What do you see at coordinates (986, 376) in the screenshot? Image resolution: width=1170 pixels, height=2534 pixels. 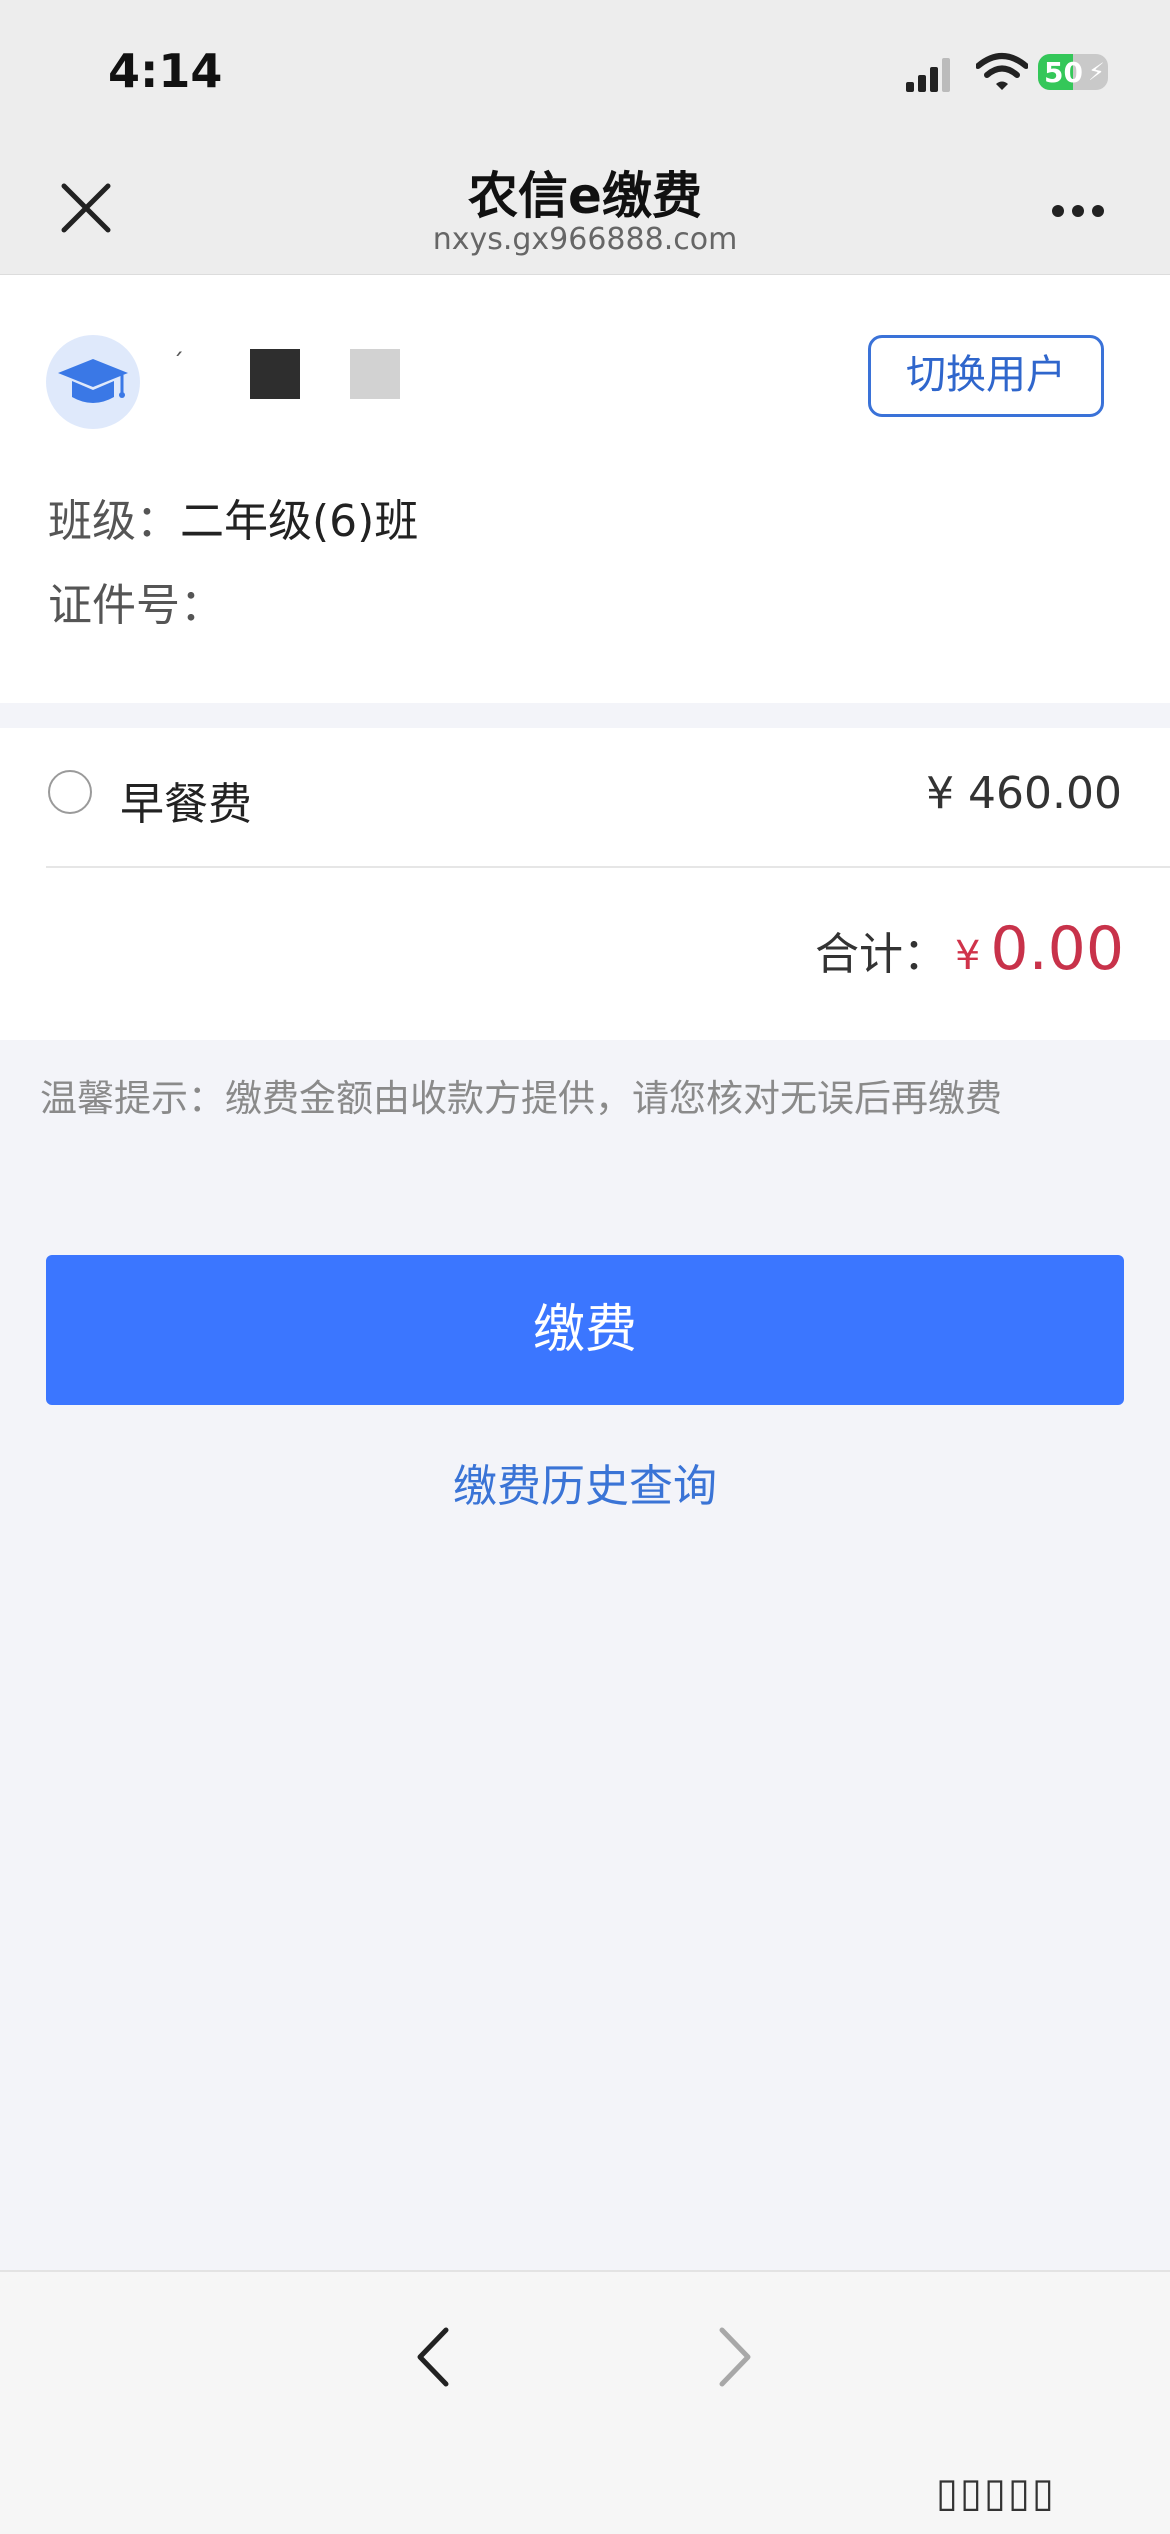 I see `switch-user-button: 切换用户` at bounding box center [986, 376].